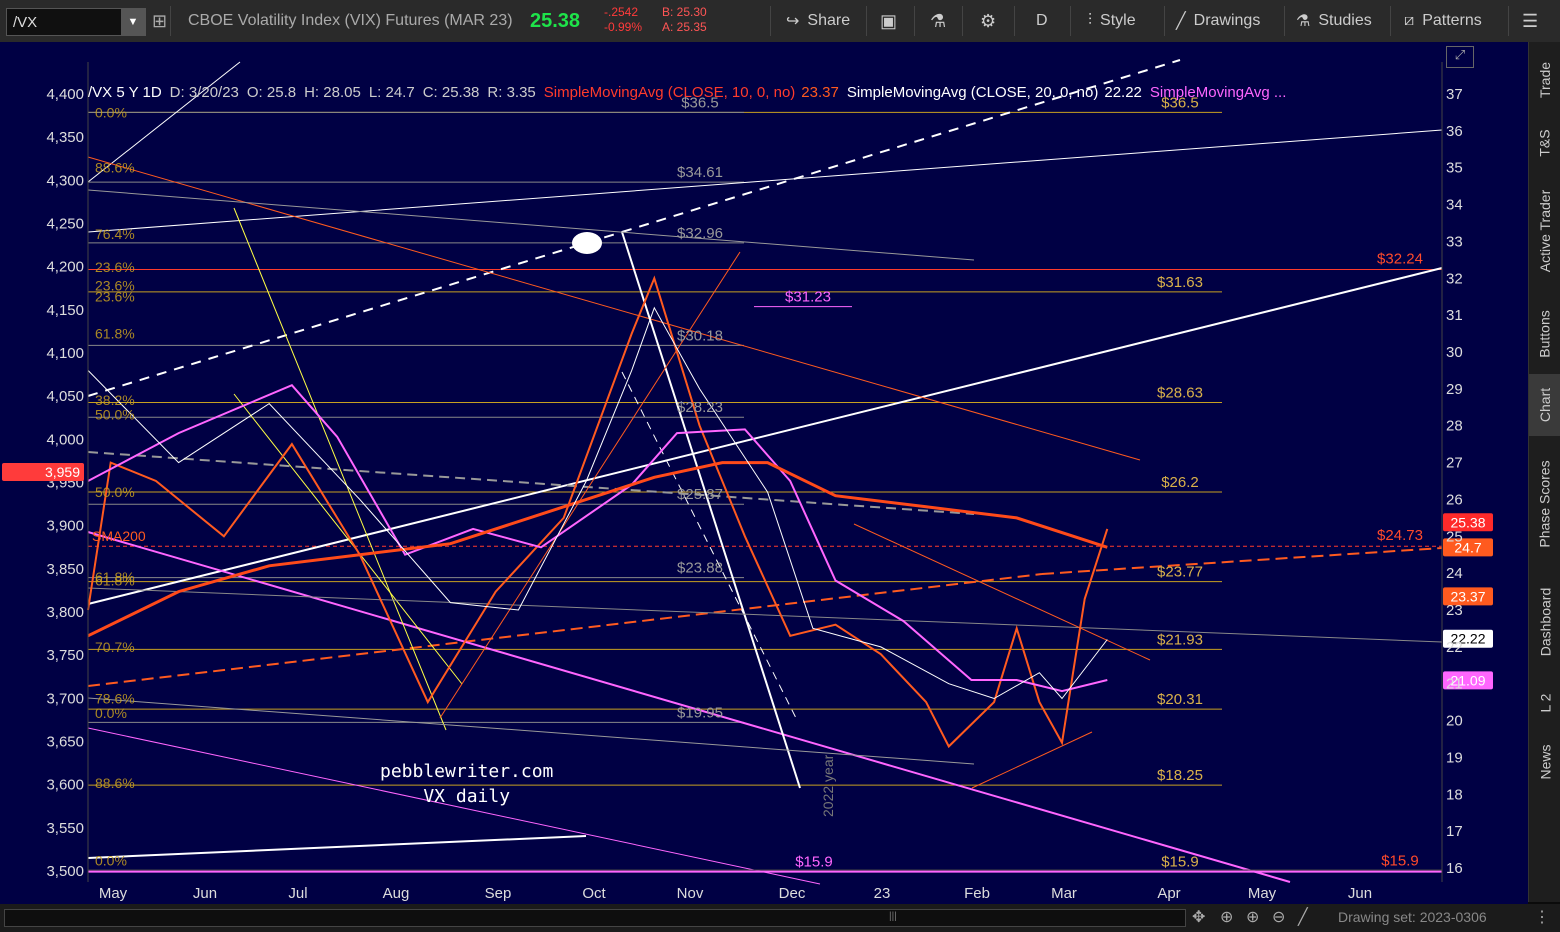 This screenshot has width=1560, height=932. What do you see at coordinates (1454, 610) in the screenshot?
I see `right-tick-label: 23` at bounding box center [1454, 610].